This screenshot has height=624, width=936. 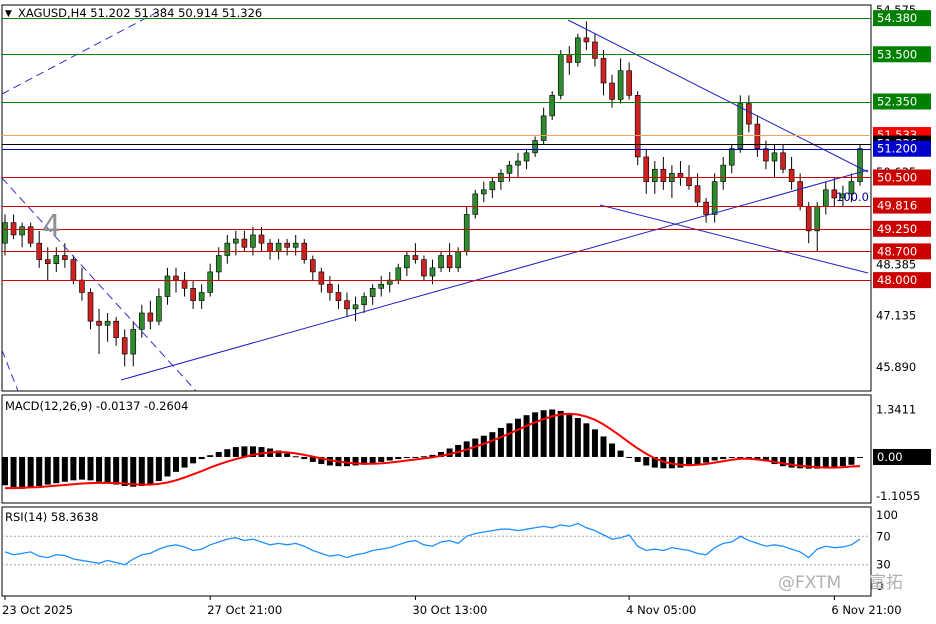 What do you see at coordinates (661, 610) in the screenshot?
I see `time-tick-label: 4 Nov 05:00` at bounding box center [661, 610].